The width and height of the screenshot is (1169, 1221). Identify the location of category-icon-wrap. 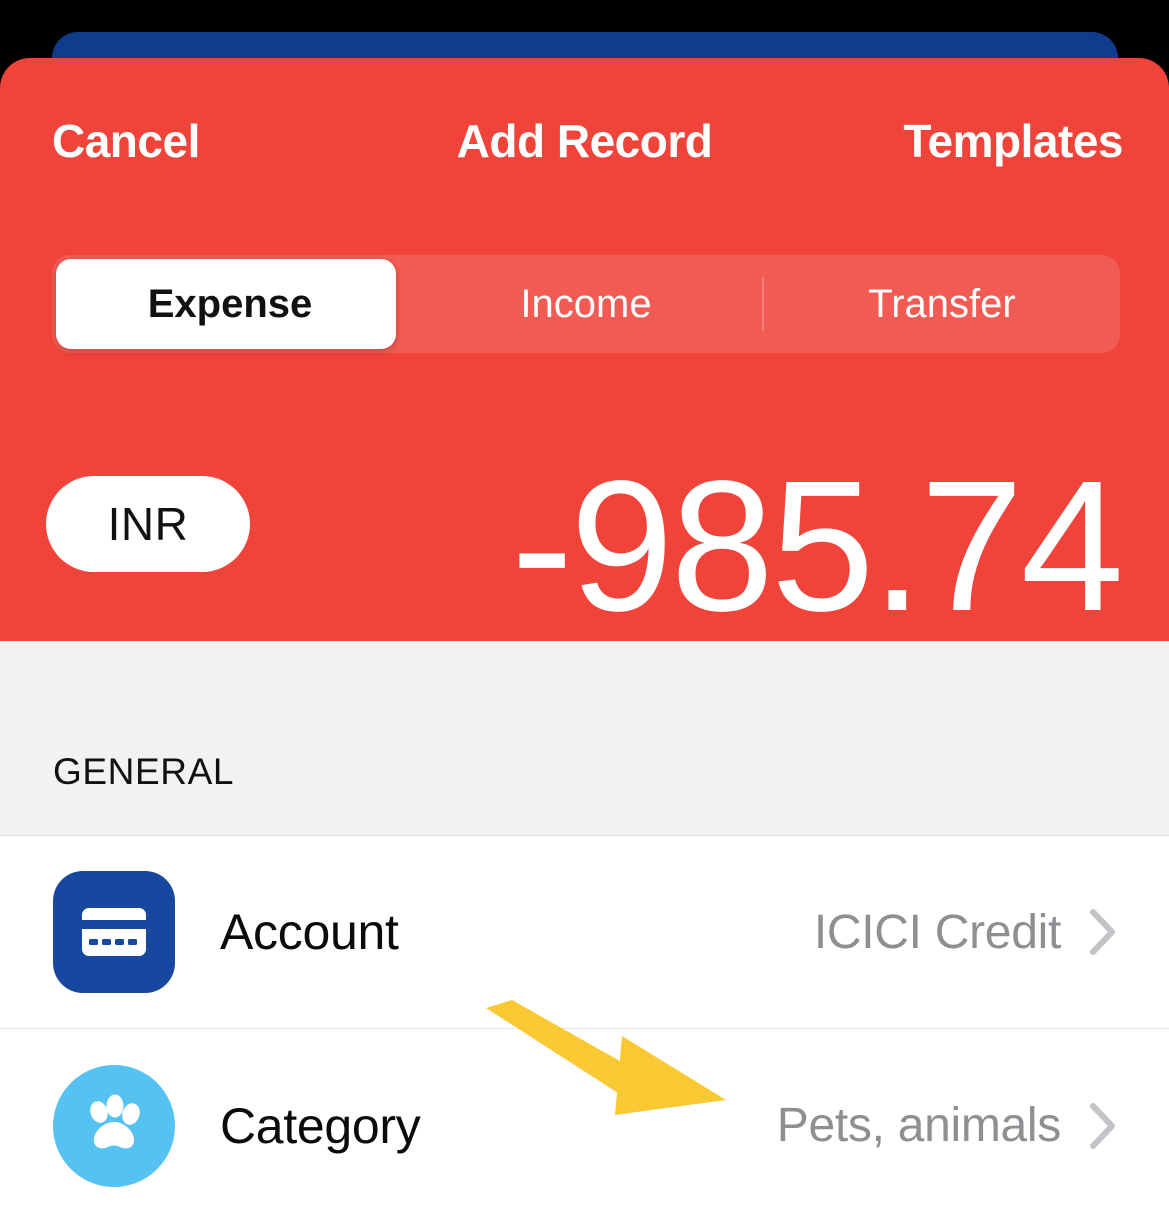
(114, 1125).